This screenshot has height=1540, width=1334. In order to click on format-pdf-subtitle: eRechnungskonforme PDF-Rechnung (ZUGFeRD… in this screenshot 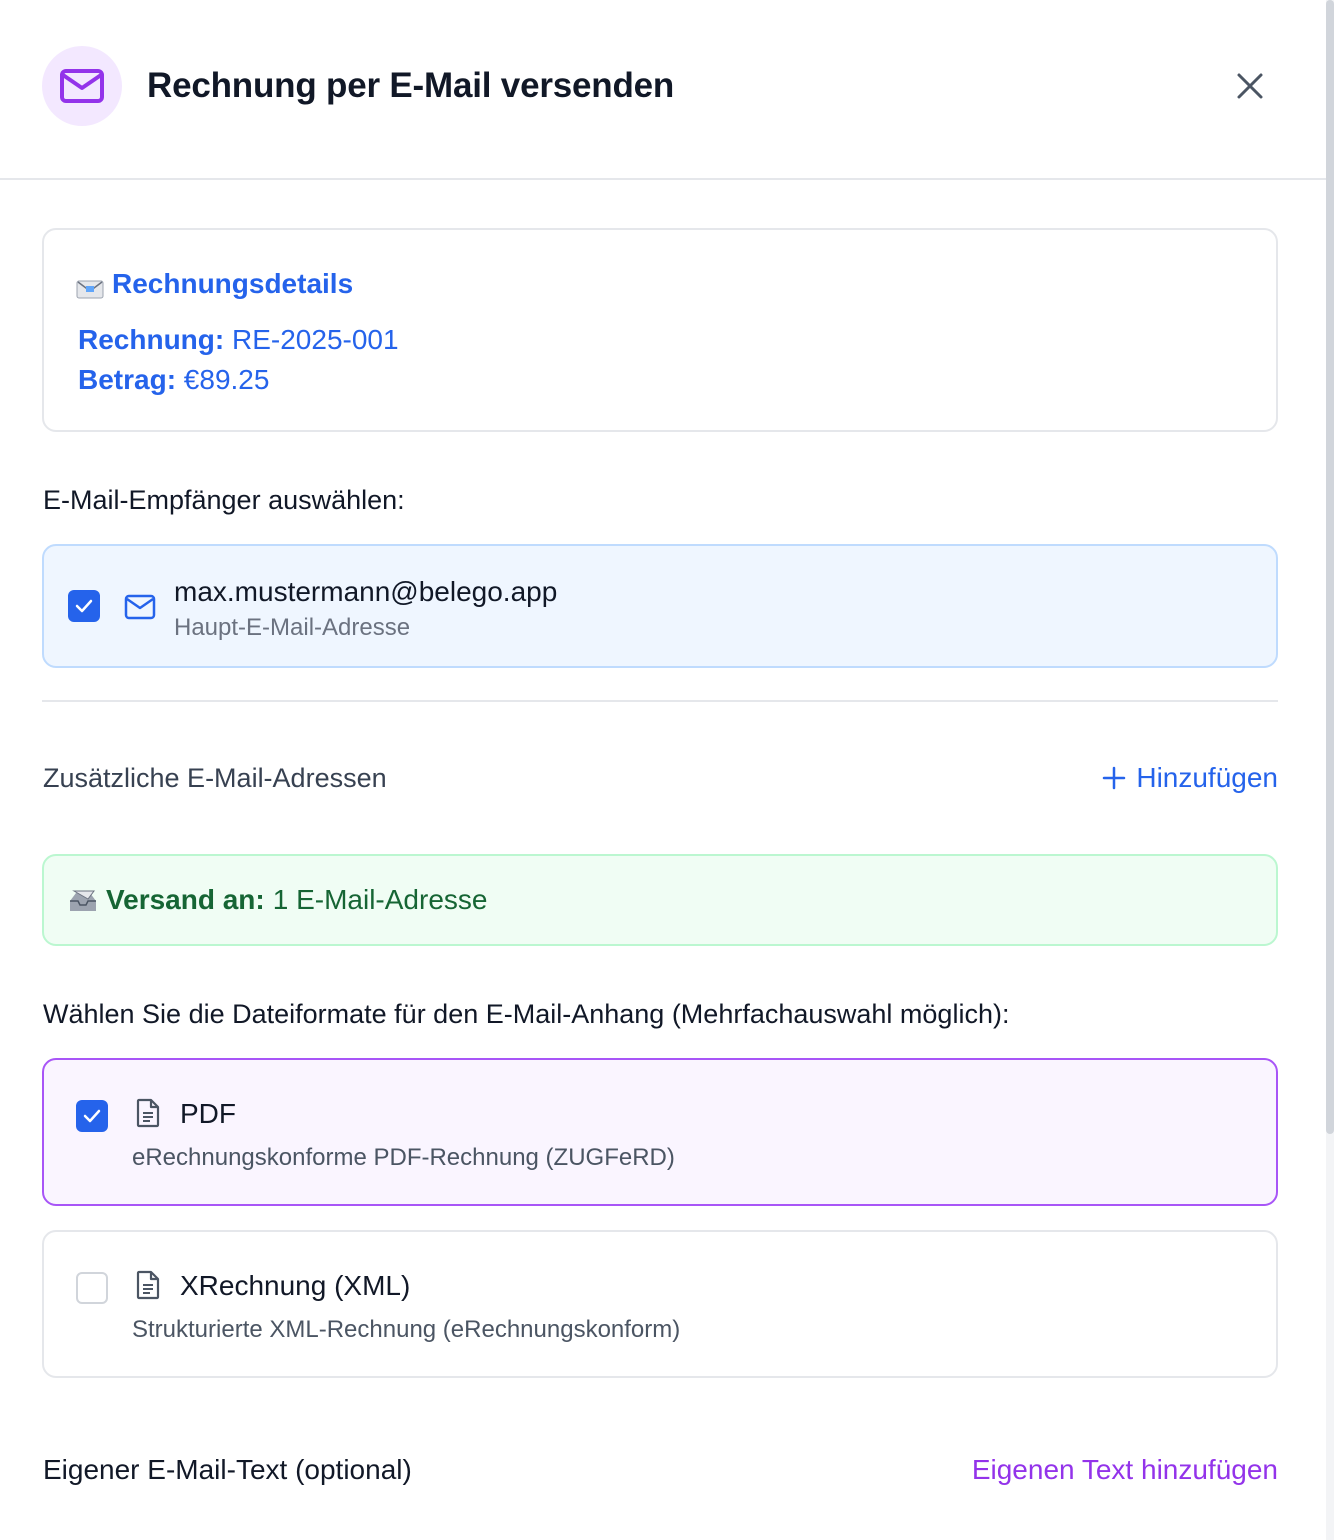, I will do `click(403, 1157)`.